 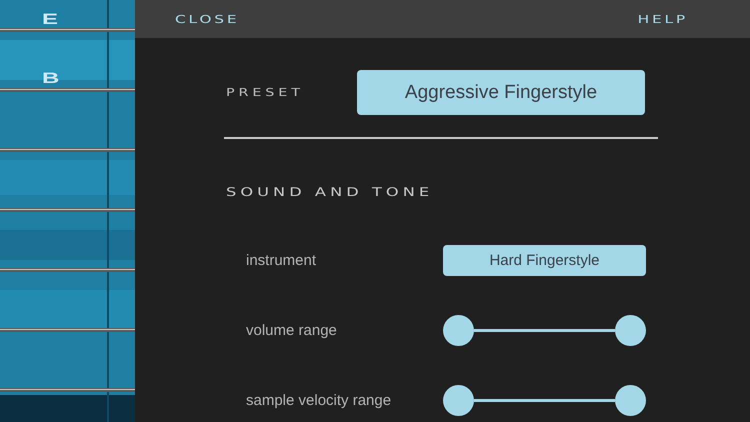 I want to click on setting-label: volume range, so click(x=291, y=330).